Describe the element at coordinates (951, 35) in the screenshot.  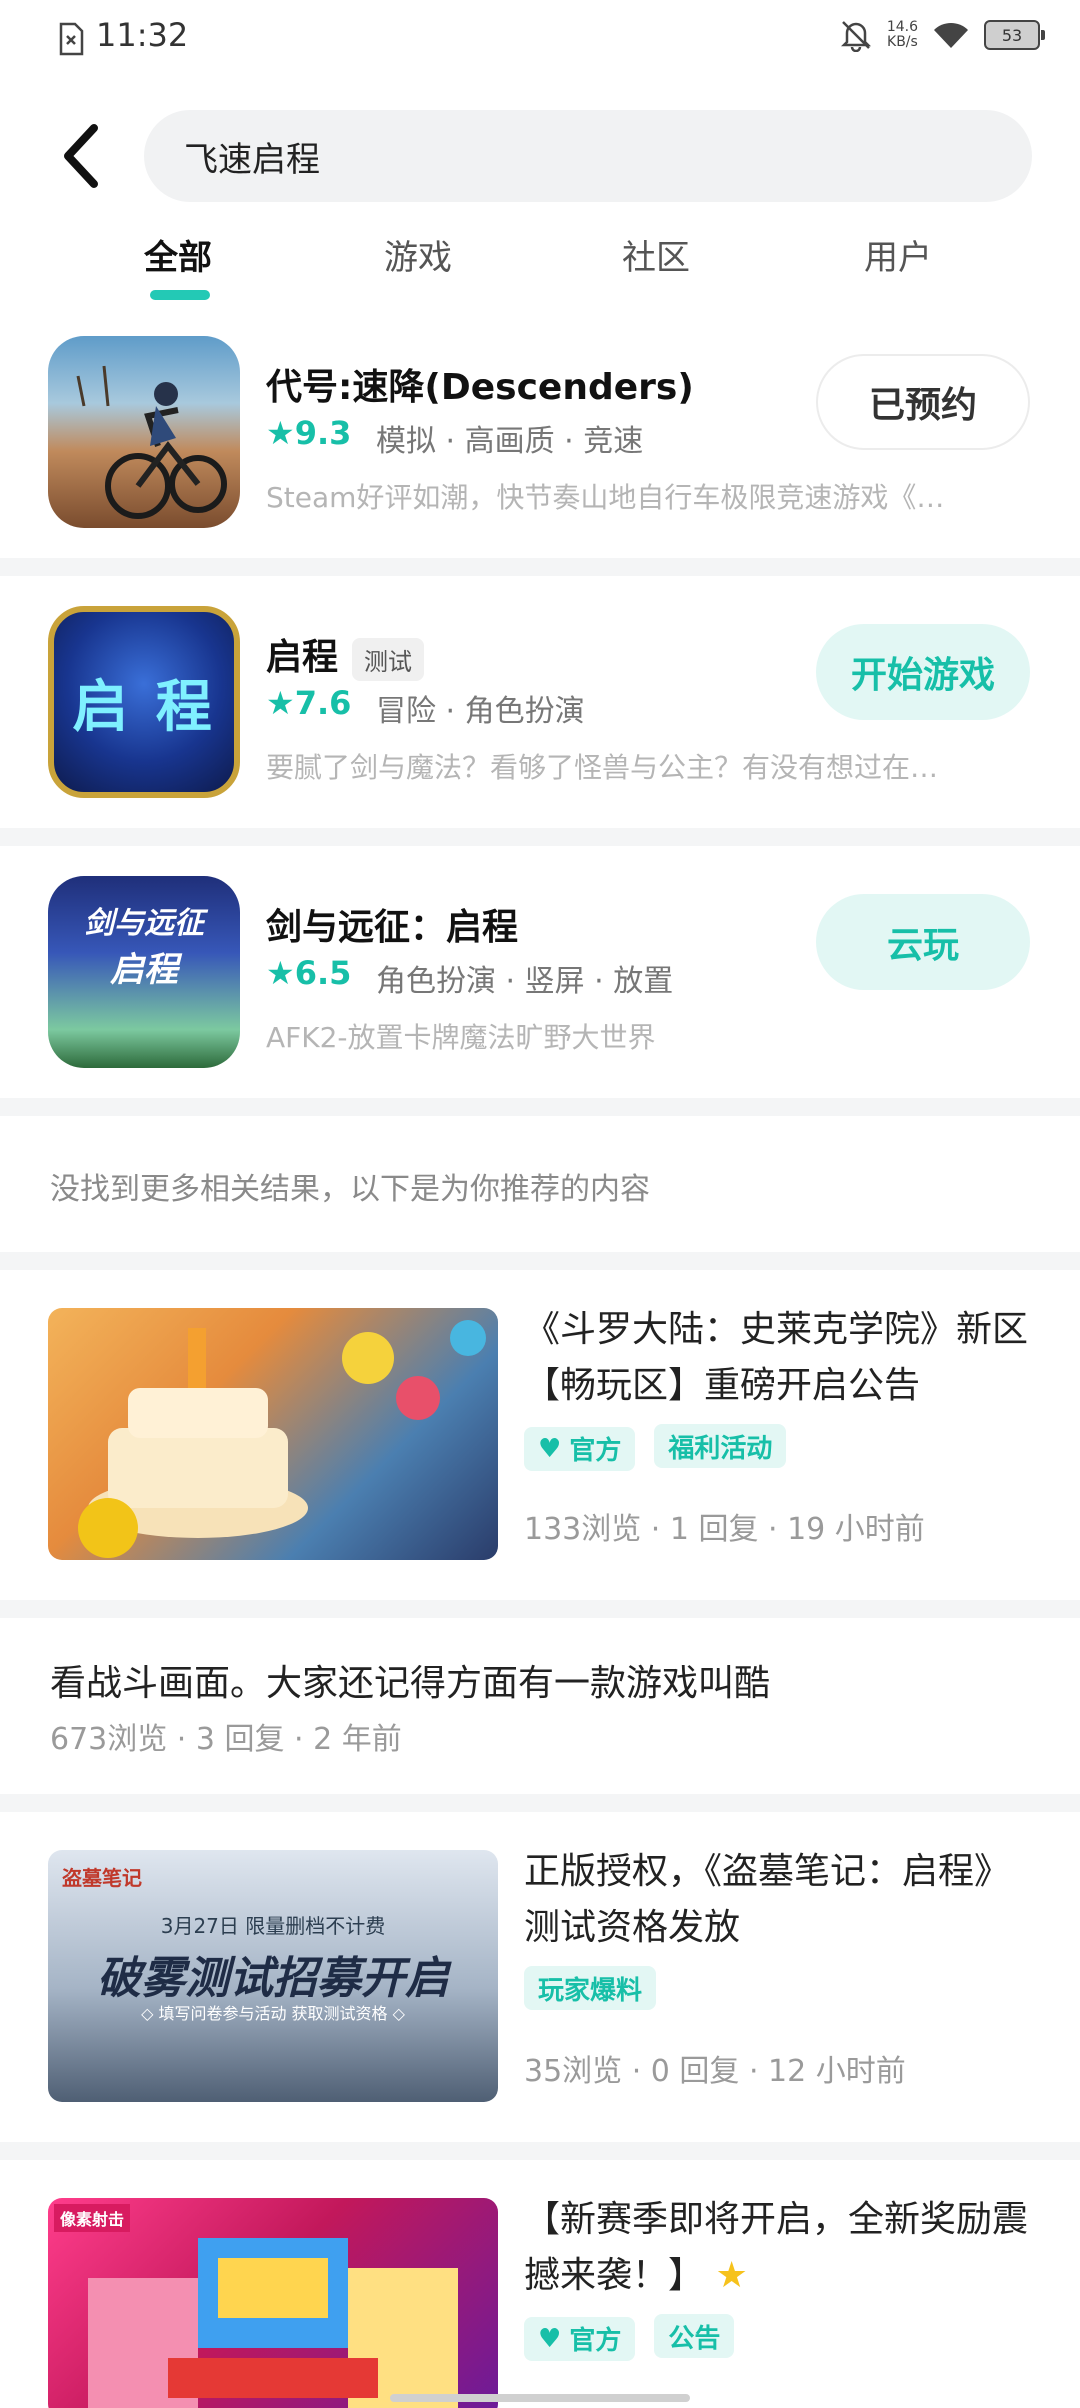
I see `wifi-icon` at that location.